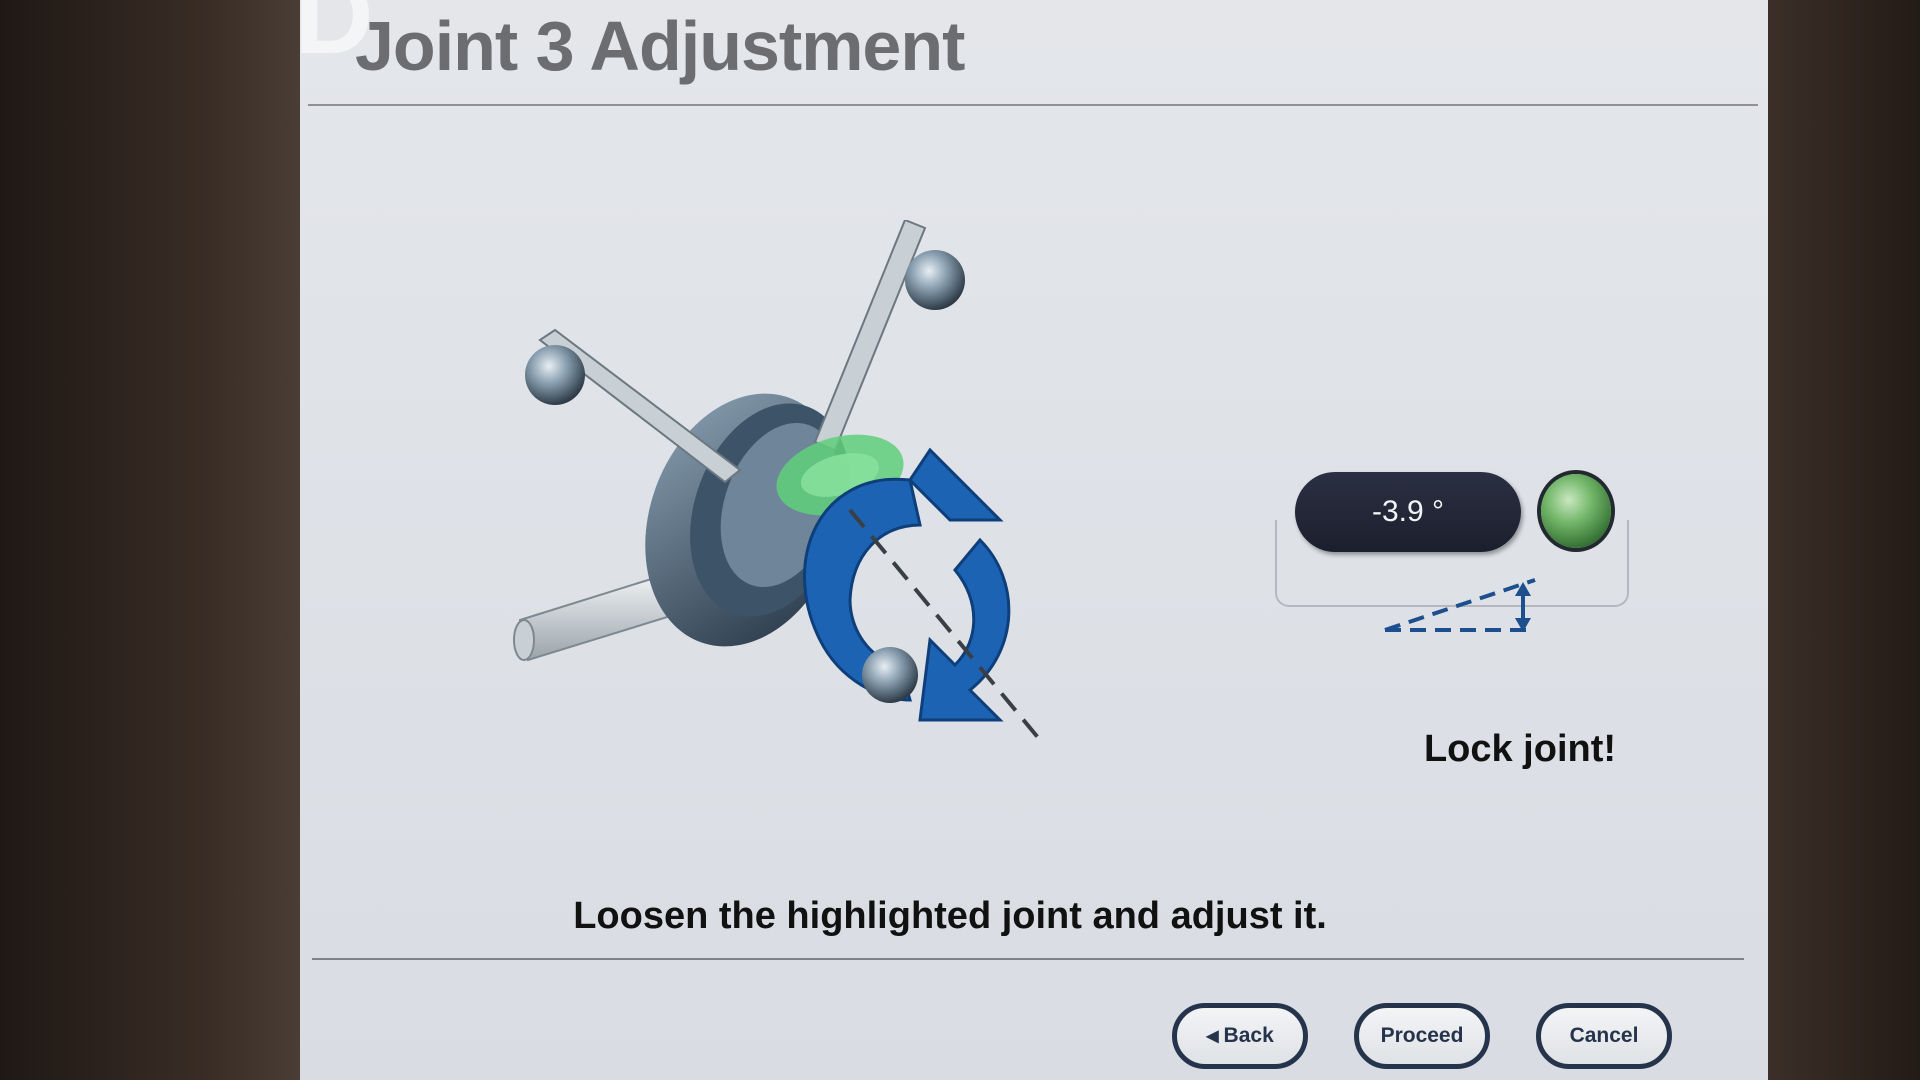 The height and width of the screenshot is (1080, 1920). I want to click on proceed-button-label: Proceed, so click(1422, 1035).